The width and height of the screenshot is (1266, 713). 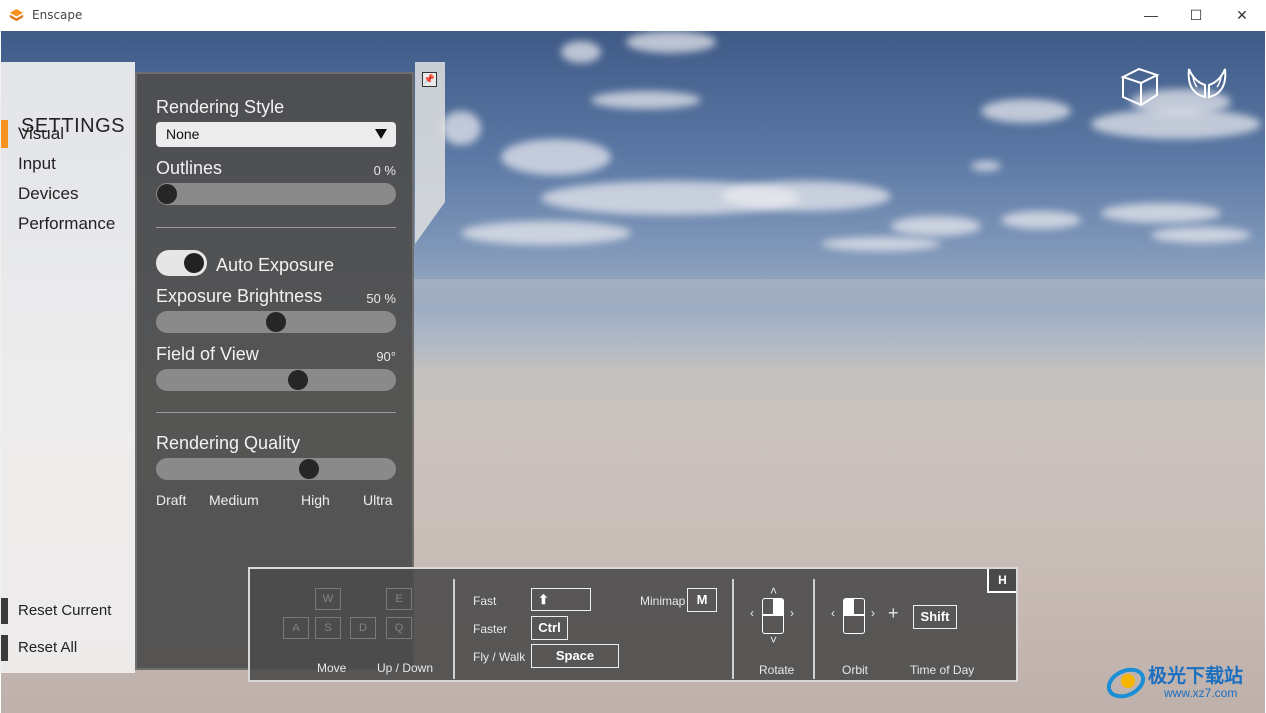 What do you see at coordinates (276, 134) in the screenshot?
I see `rendering-style-dropdown: None` at bounding box center [276, 134].